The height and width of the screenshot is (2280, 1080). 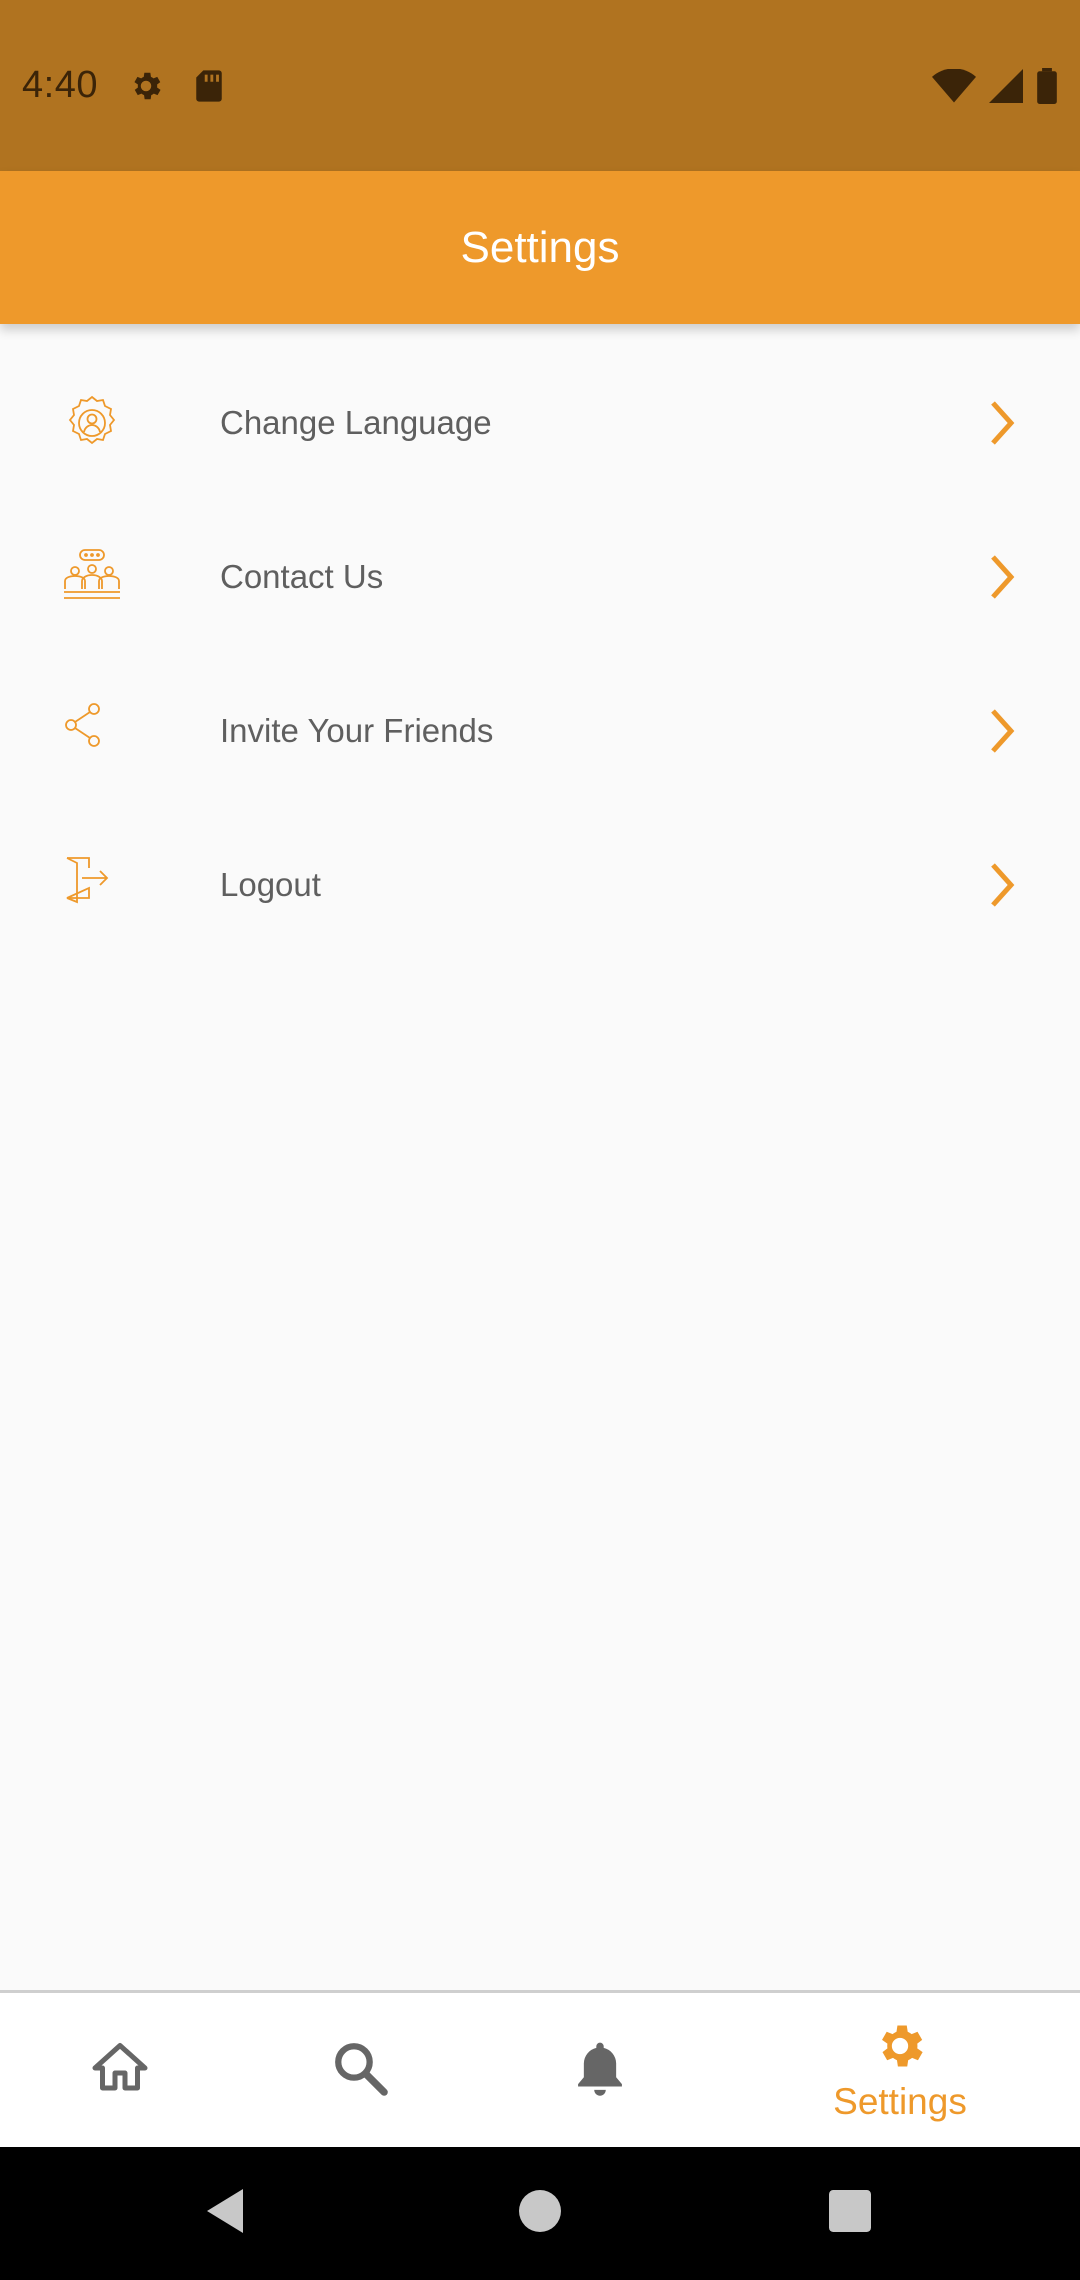 I want to click on system-navigation-bar, so click(x=540, y=2213).